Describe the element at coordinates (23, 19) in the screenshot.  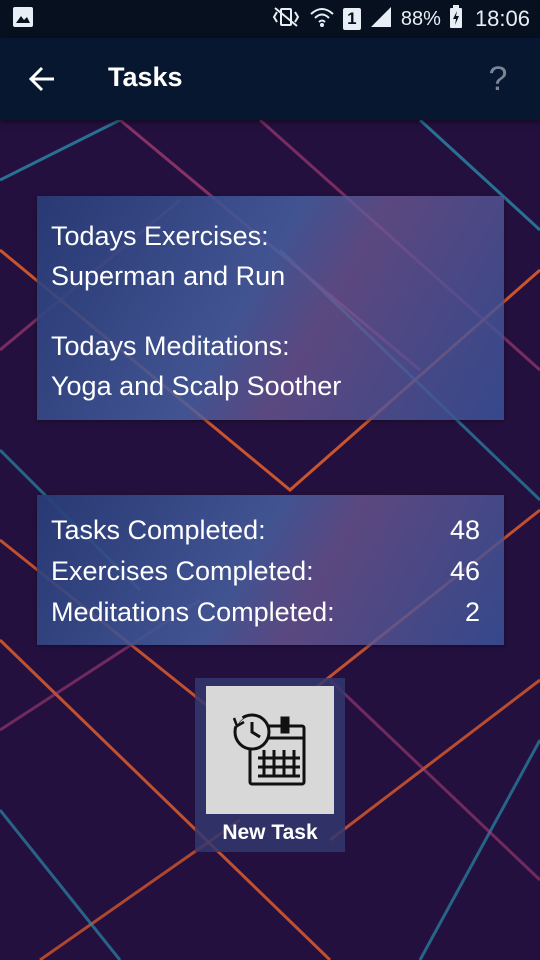
I see `image-notification-icon` at that location.